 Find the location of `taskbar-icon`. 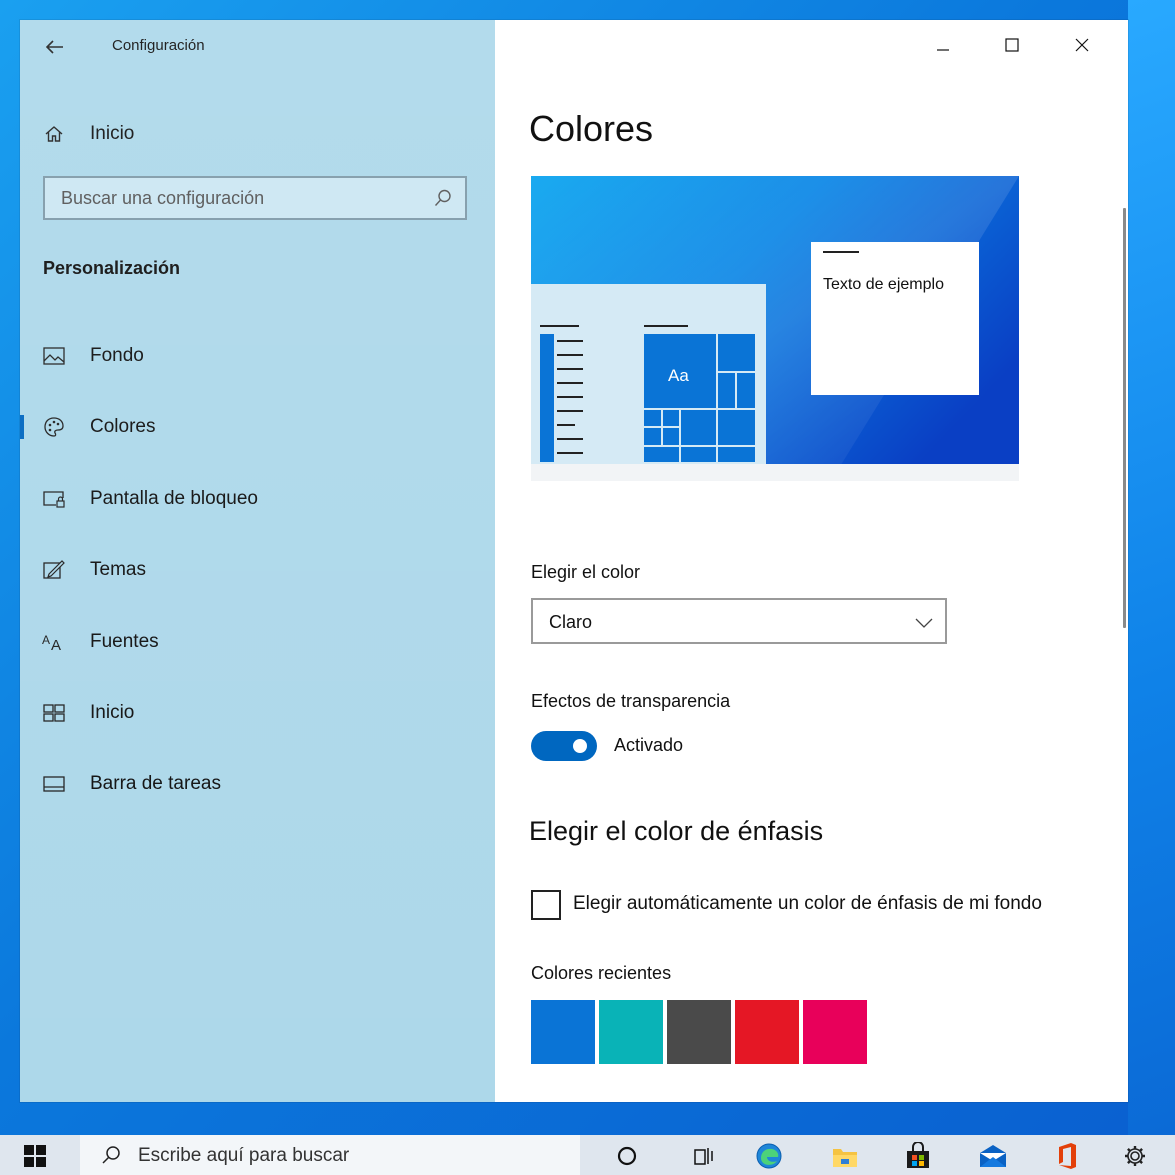

taskbar-icon is located at coordinates (54, 784).